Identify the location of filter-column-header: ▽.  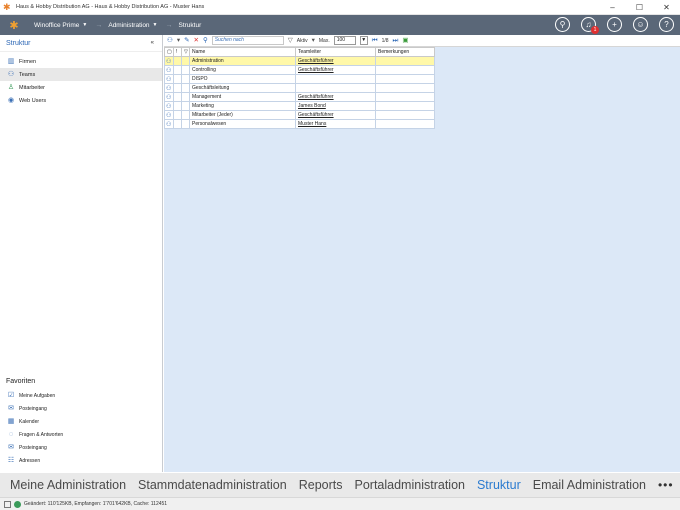
(185, 52).